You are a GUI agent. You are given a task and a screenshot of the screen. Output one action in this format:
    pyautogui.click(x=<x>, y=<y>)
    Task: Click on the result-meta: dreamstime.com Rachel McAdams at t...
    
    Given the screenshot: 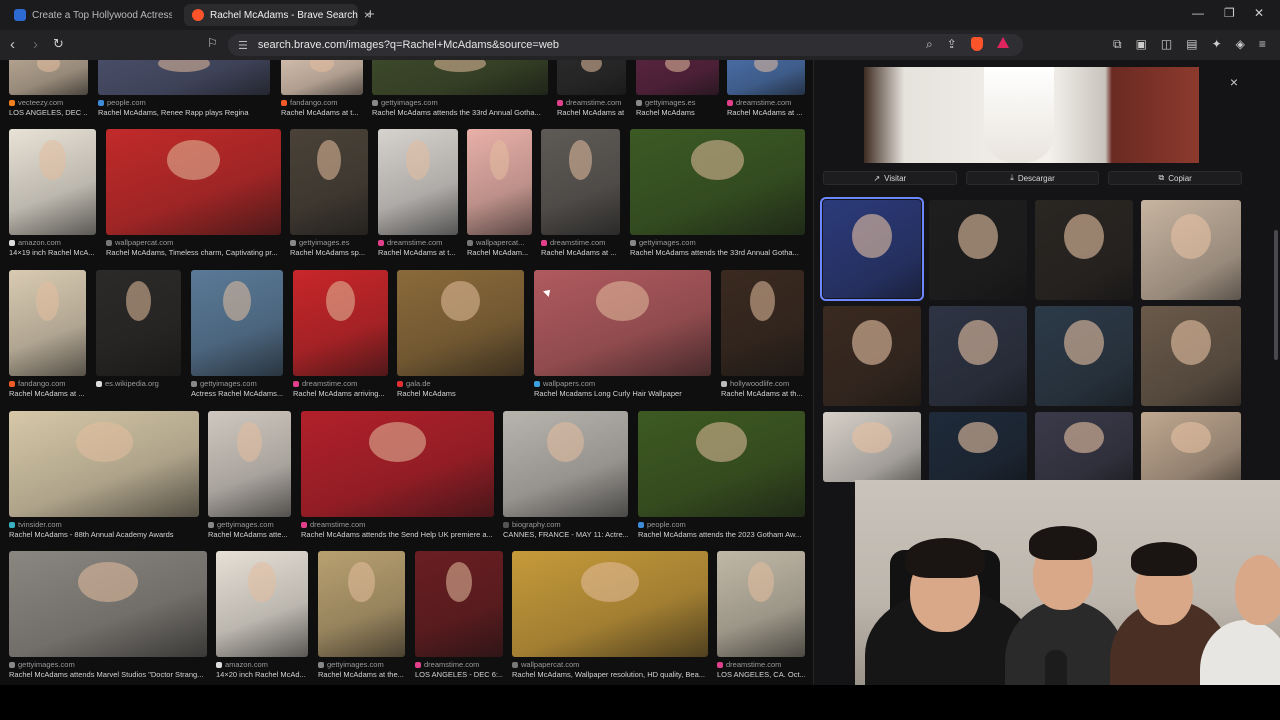 What is the action you would take?
    pyautogui.click(x=418, y=248)
    